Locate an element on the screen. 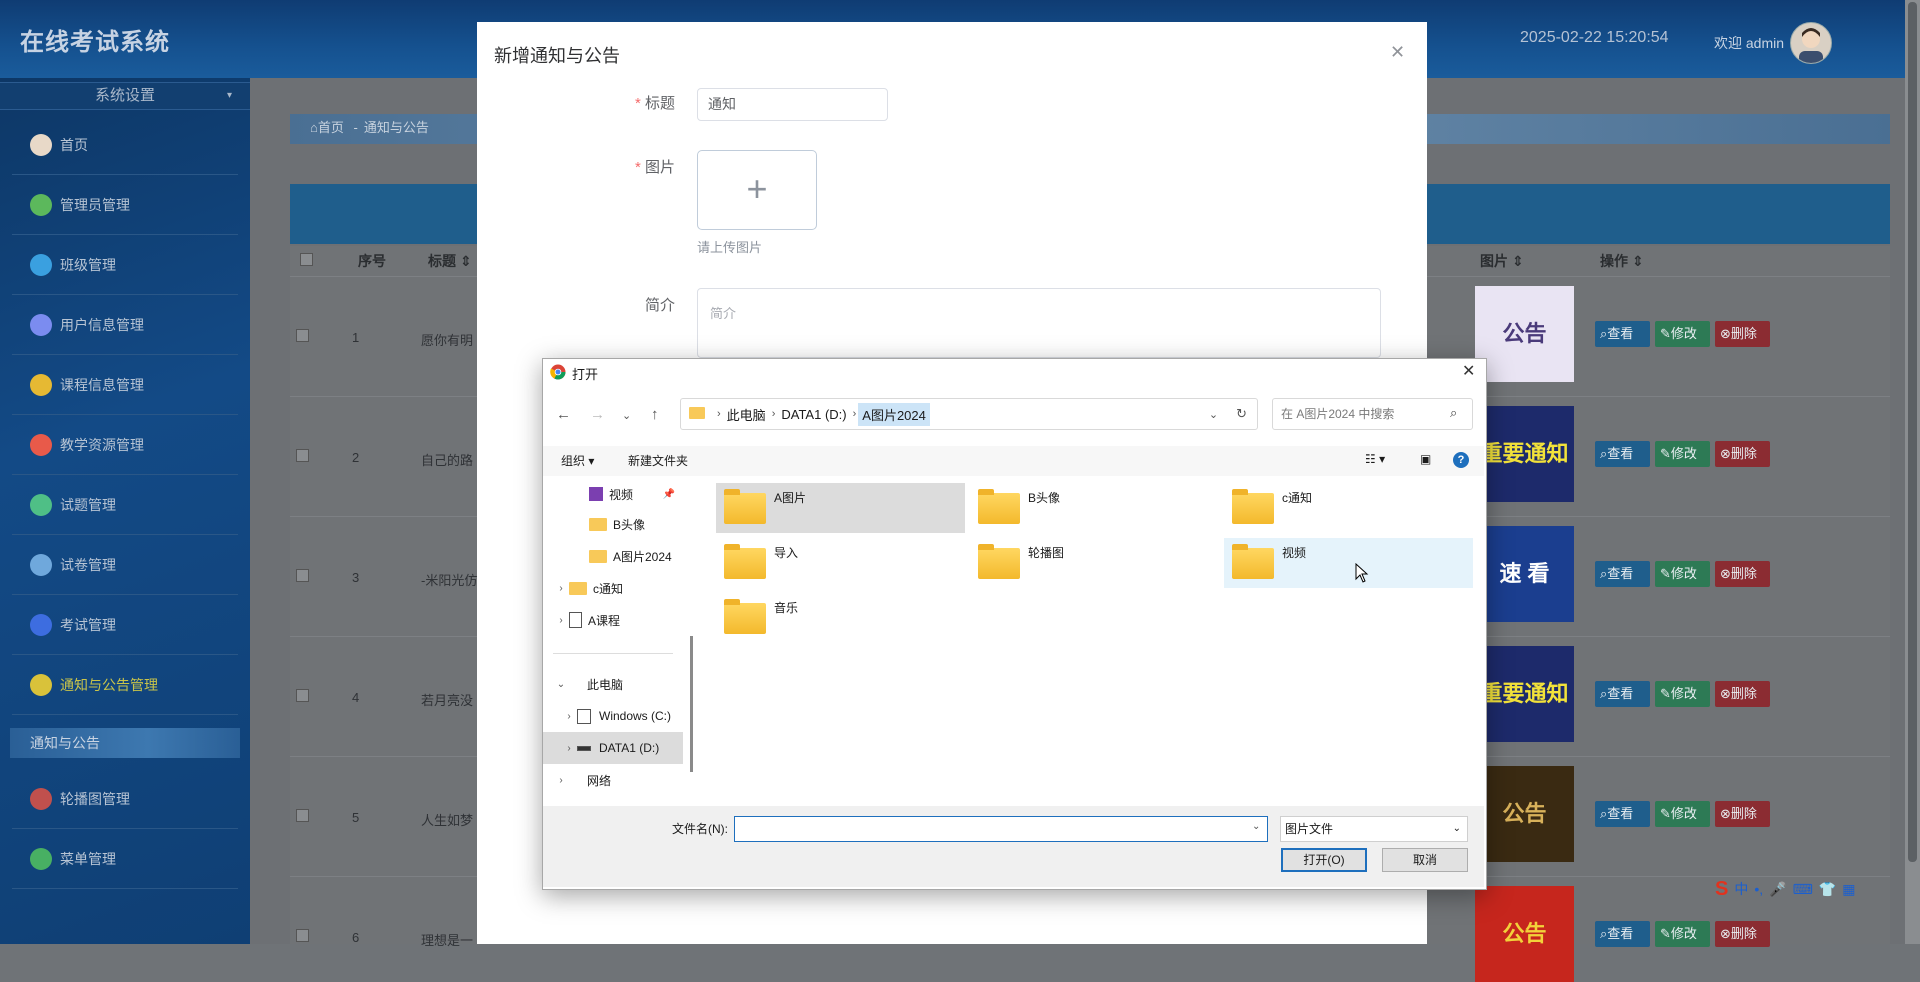 The height and width of the screenshot is (982, 1920). sidebar-subitem-notice: 通知与公告 is located at coordinates (125, 743).